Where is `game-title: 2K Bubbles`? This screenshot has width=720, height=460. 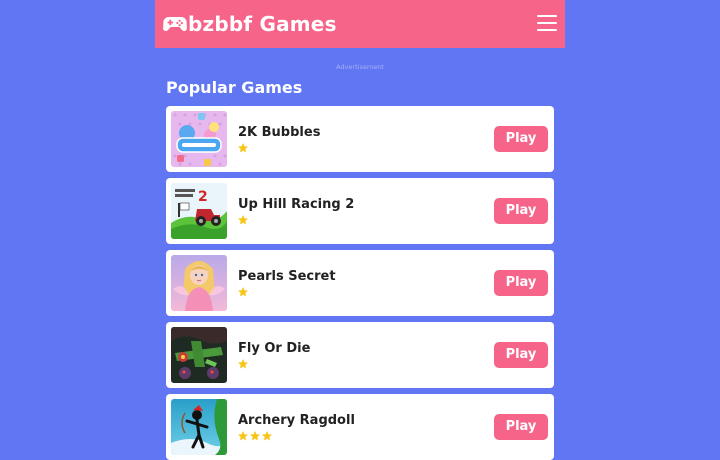
game-title: 2K Bubbles is located at coordinates (279, 132).